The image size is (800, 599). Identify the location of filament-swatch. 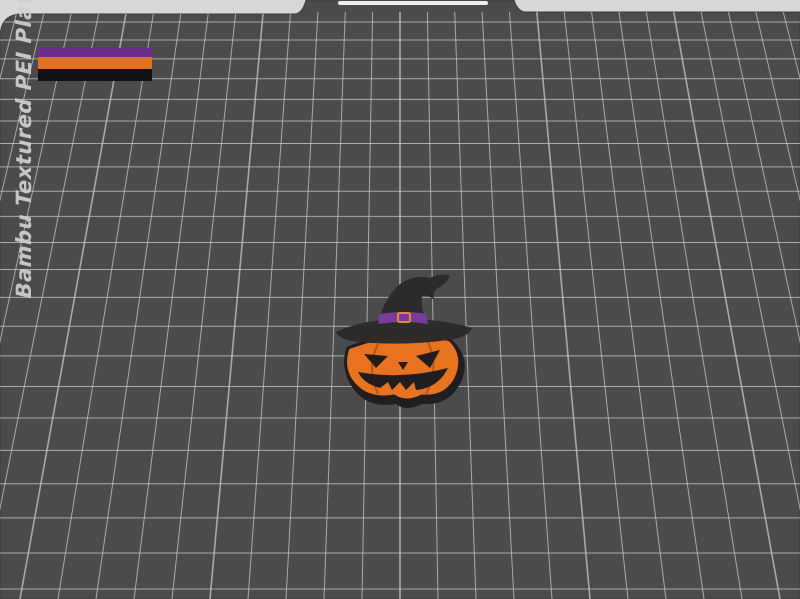
(95, 64).